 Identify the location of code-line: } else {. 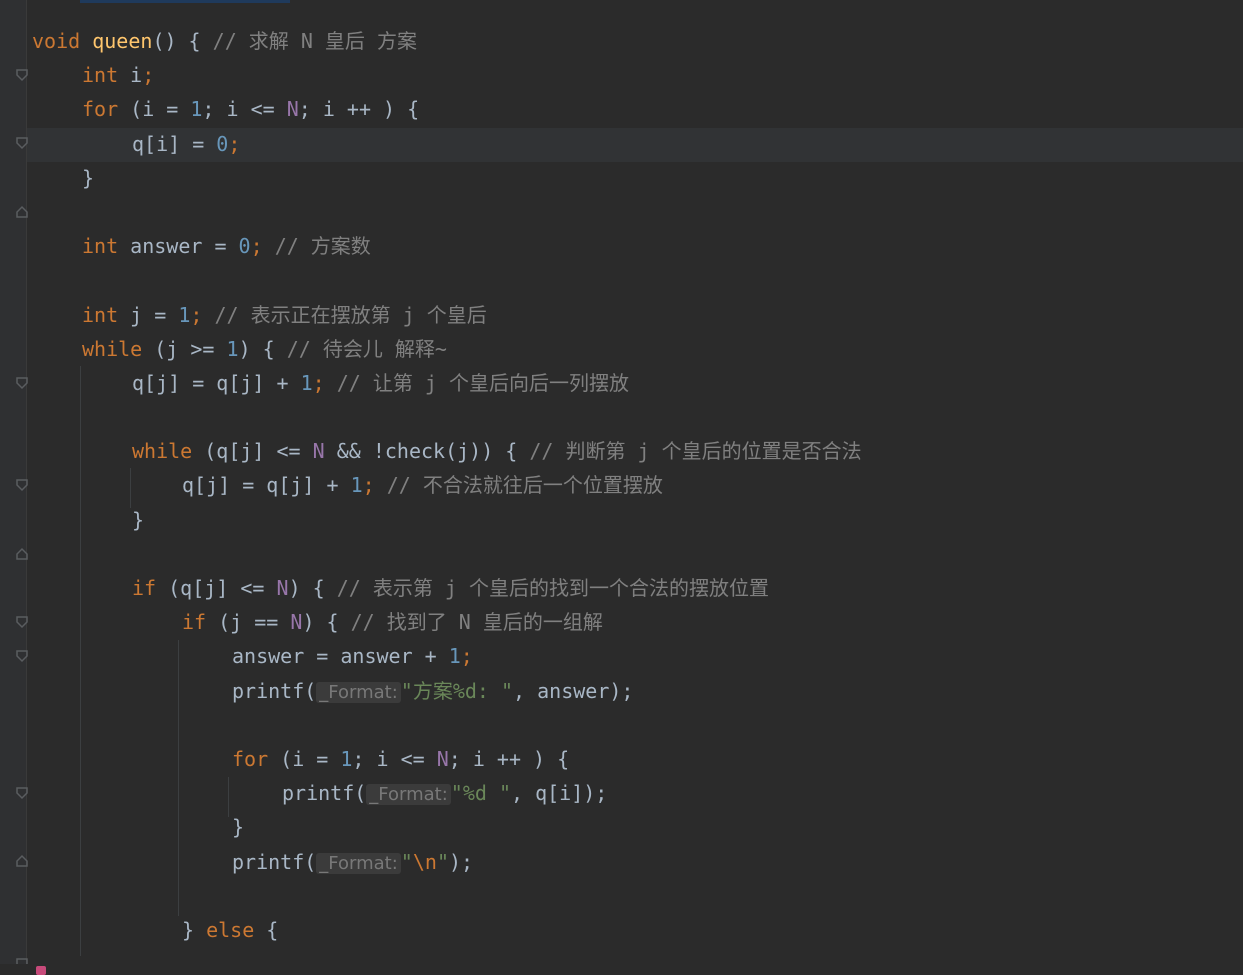
(621, 941).